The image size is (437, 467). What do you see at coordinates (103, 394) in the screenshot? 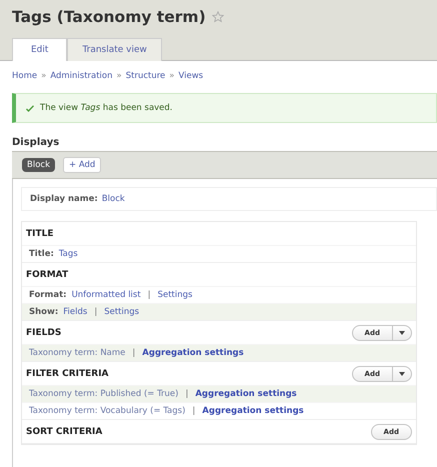
I see `field-item-link: Taxonomy term: Published (= True)` at bounding box center [103, 394].